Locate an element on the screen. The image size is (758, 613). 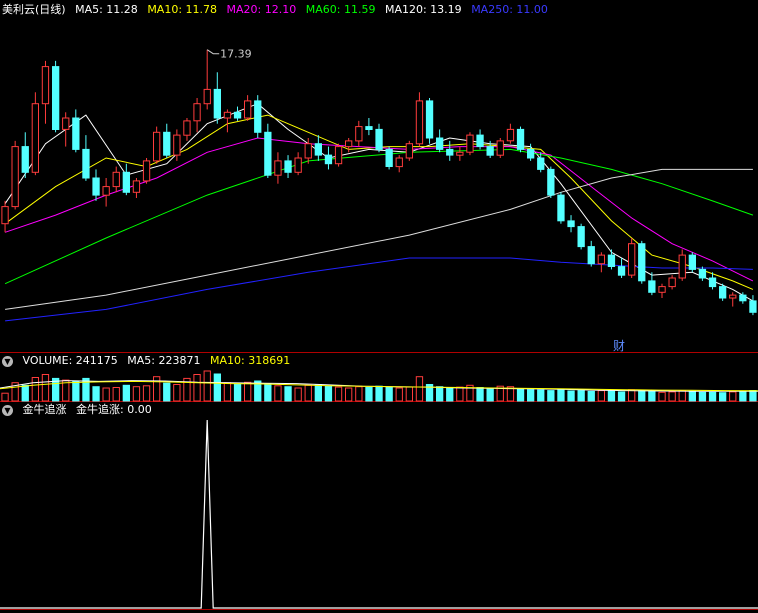
ma20-label: MA20: 12.10 is located at coordinates (261, 9).